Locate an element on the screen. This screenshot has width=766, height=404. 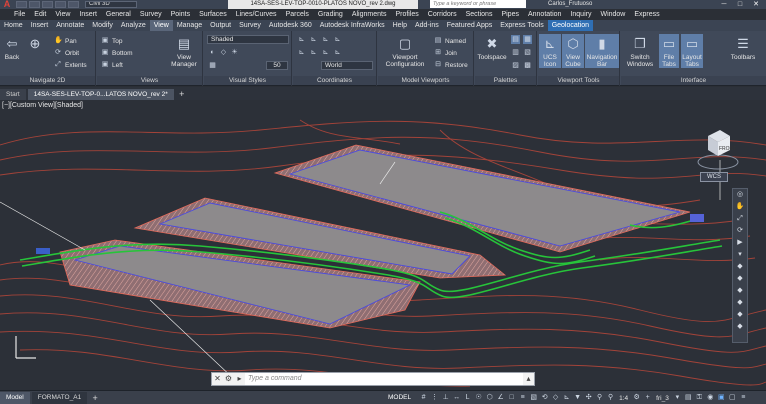
annotation-scale: 1:4 is located at coordinates (623, 398).